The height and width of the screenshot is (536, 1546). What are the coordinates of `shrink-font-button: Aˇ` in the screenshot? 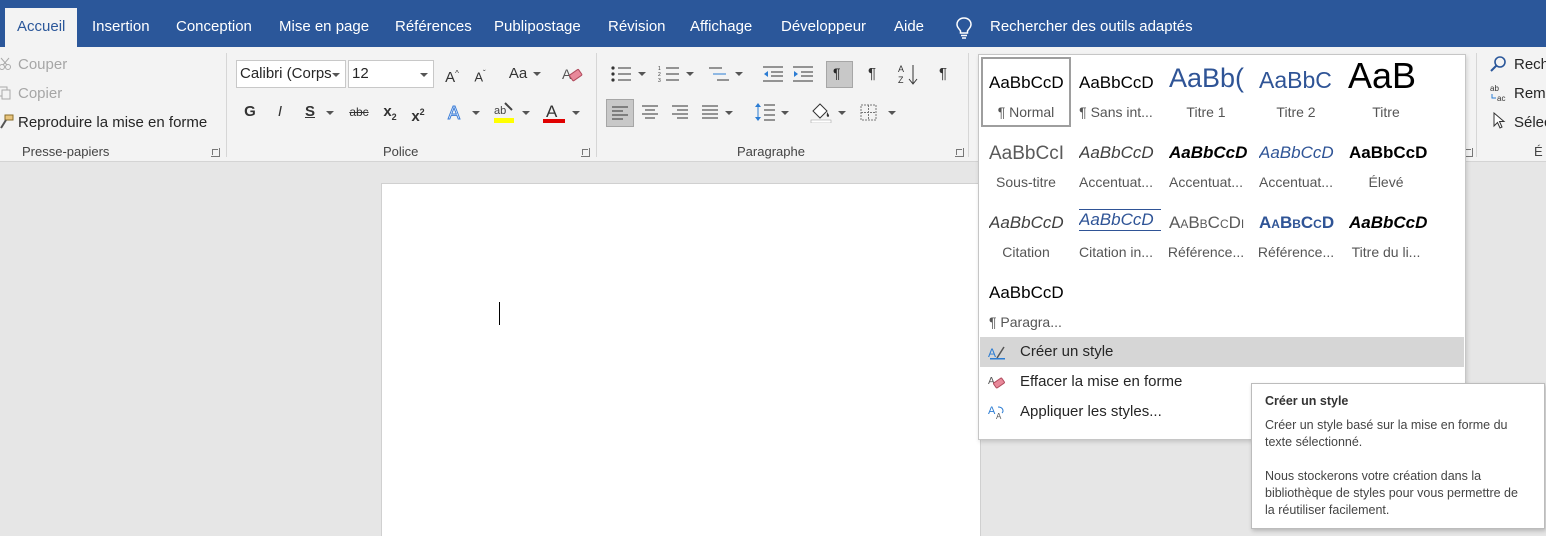 It's located at (480, 74).